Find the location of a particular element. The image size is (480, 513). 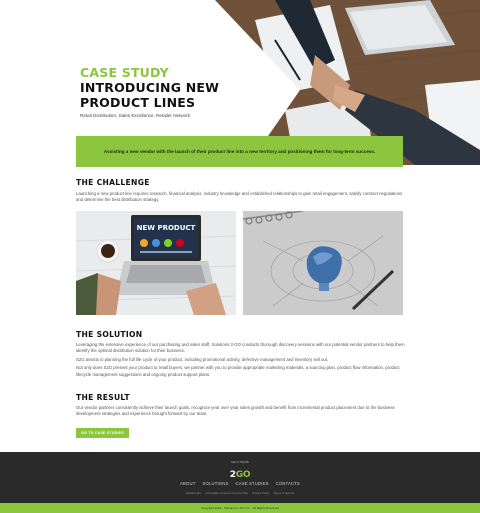

laptop-screen-text: NEW PRODUCT is located at coordinates (166, 228).